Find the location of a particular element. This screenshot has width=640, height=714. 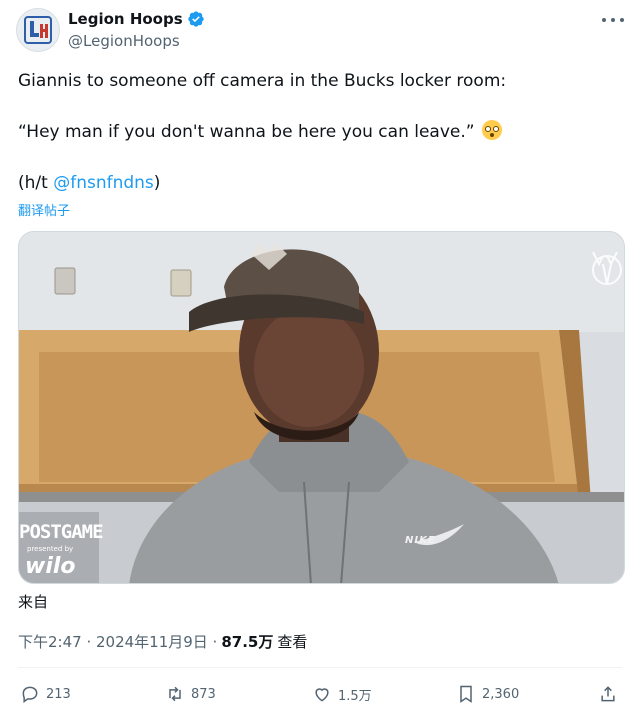

repost-count: 873 is located at coordinates (203, 694).